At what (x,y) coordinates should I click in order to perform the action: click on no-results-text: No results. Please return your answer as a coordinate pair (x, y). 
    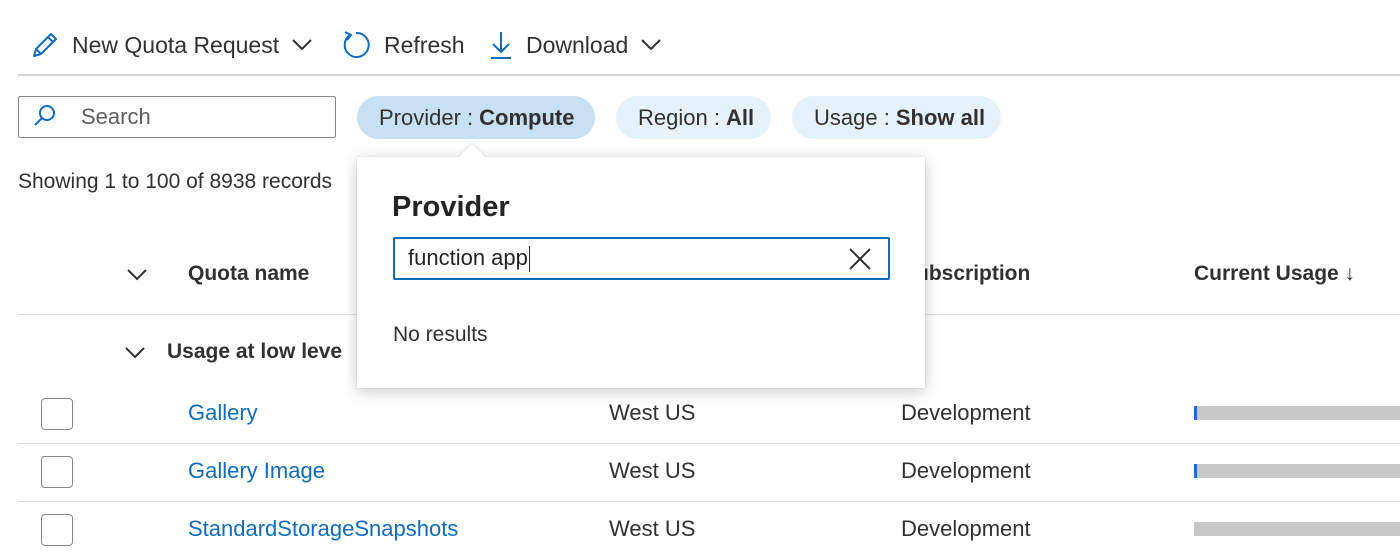
    Looking at the image, I should click on (440, 334).